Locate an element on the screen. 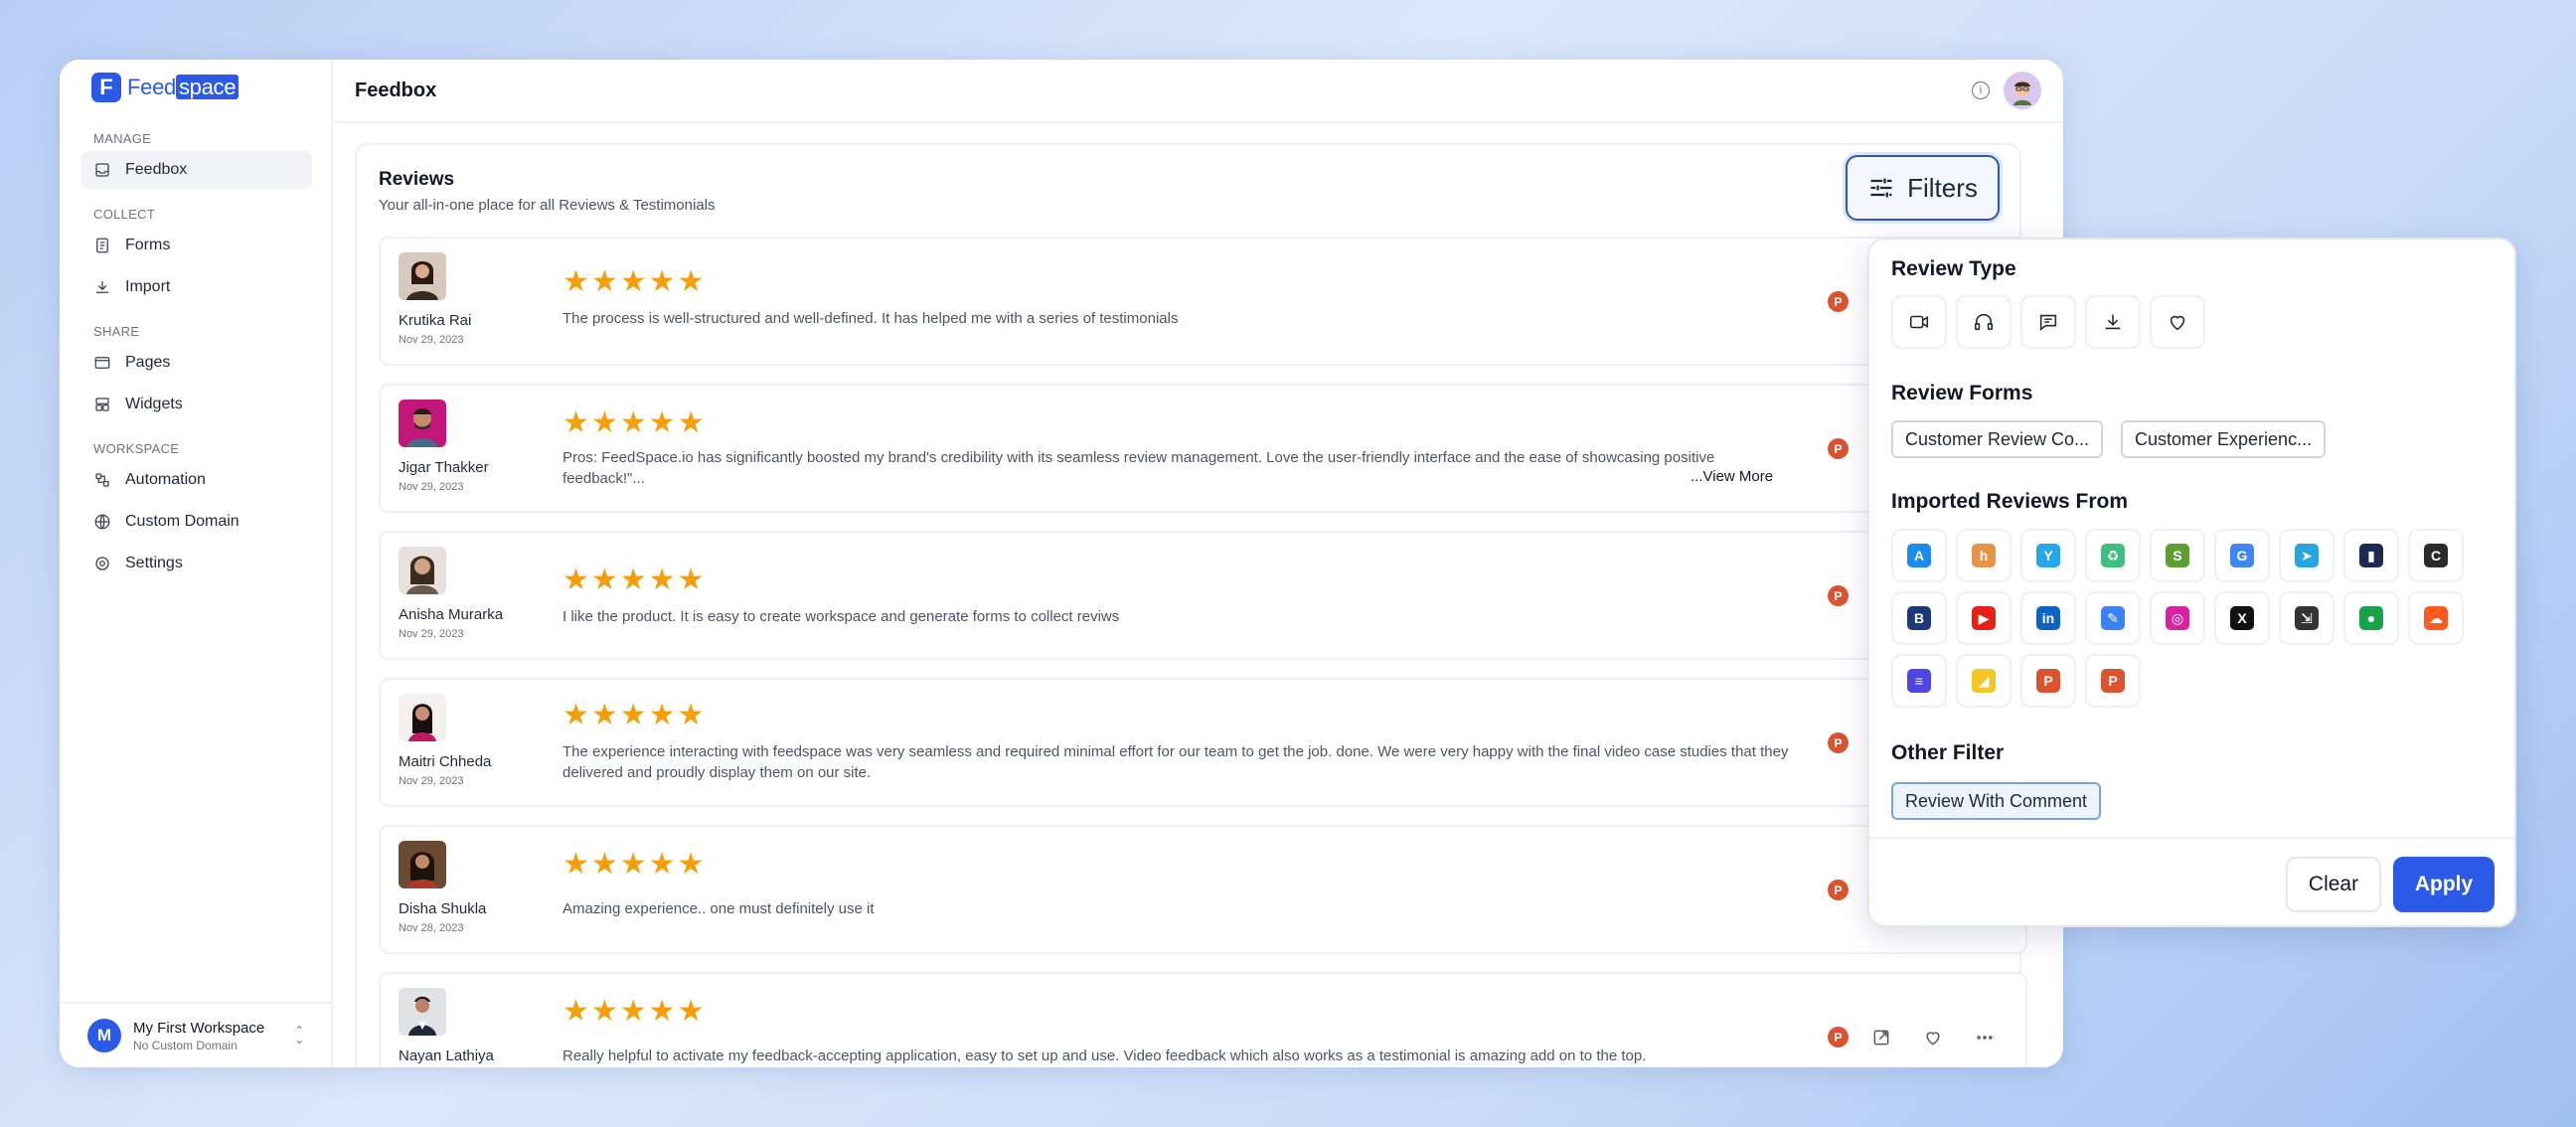 Image resolution: width=2576 pixels, height=1127 pixels. feedspace-logo: F Feed space is located at coordinates (165, 87).